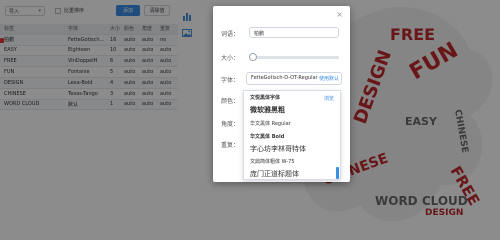 The height and width of the screenshot is (240, 500). Describe the element at coordinates (230, 34) in the screenshot. I see `text-label: 词语：` at that location.